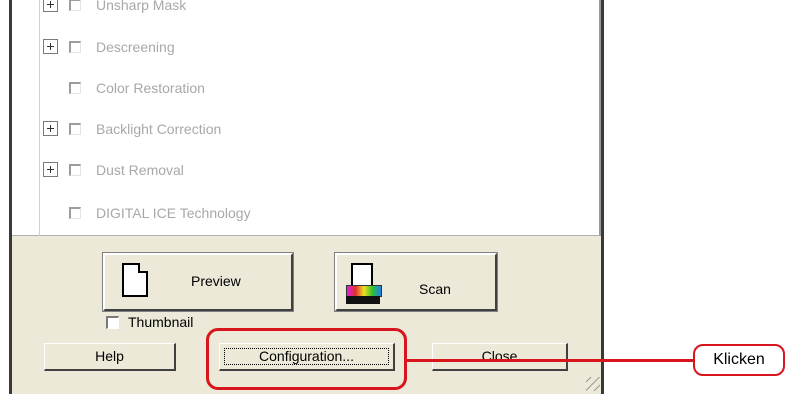 Image resolution: width=788 pixels, height=394 pixels. I want to click on scan-button-label: Scan, so click(435, 289).